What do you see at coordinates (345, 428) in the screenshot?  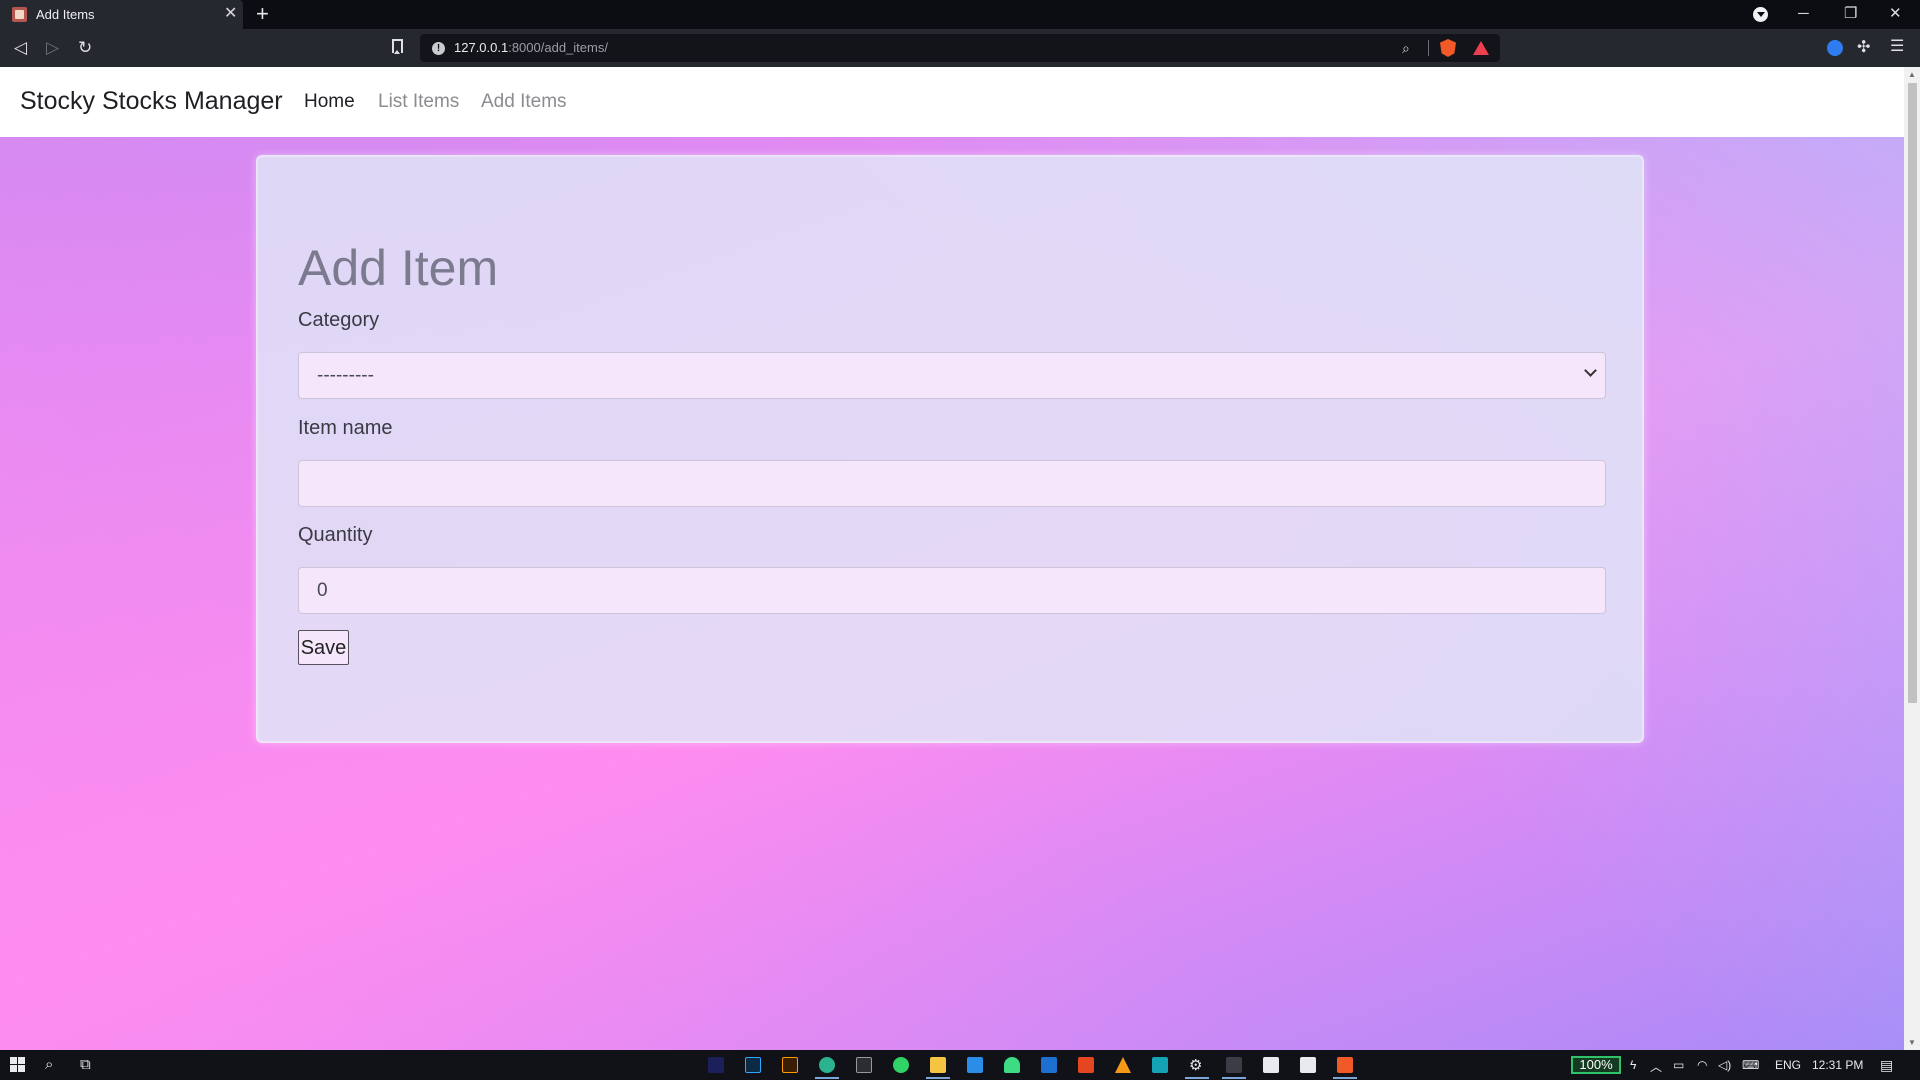 I see `item-name-label: Item name` at bounding box center [345, 428].